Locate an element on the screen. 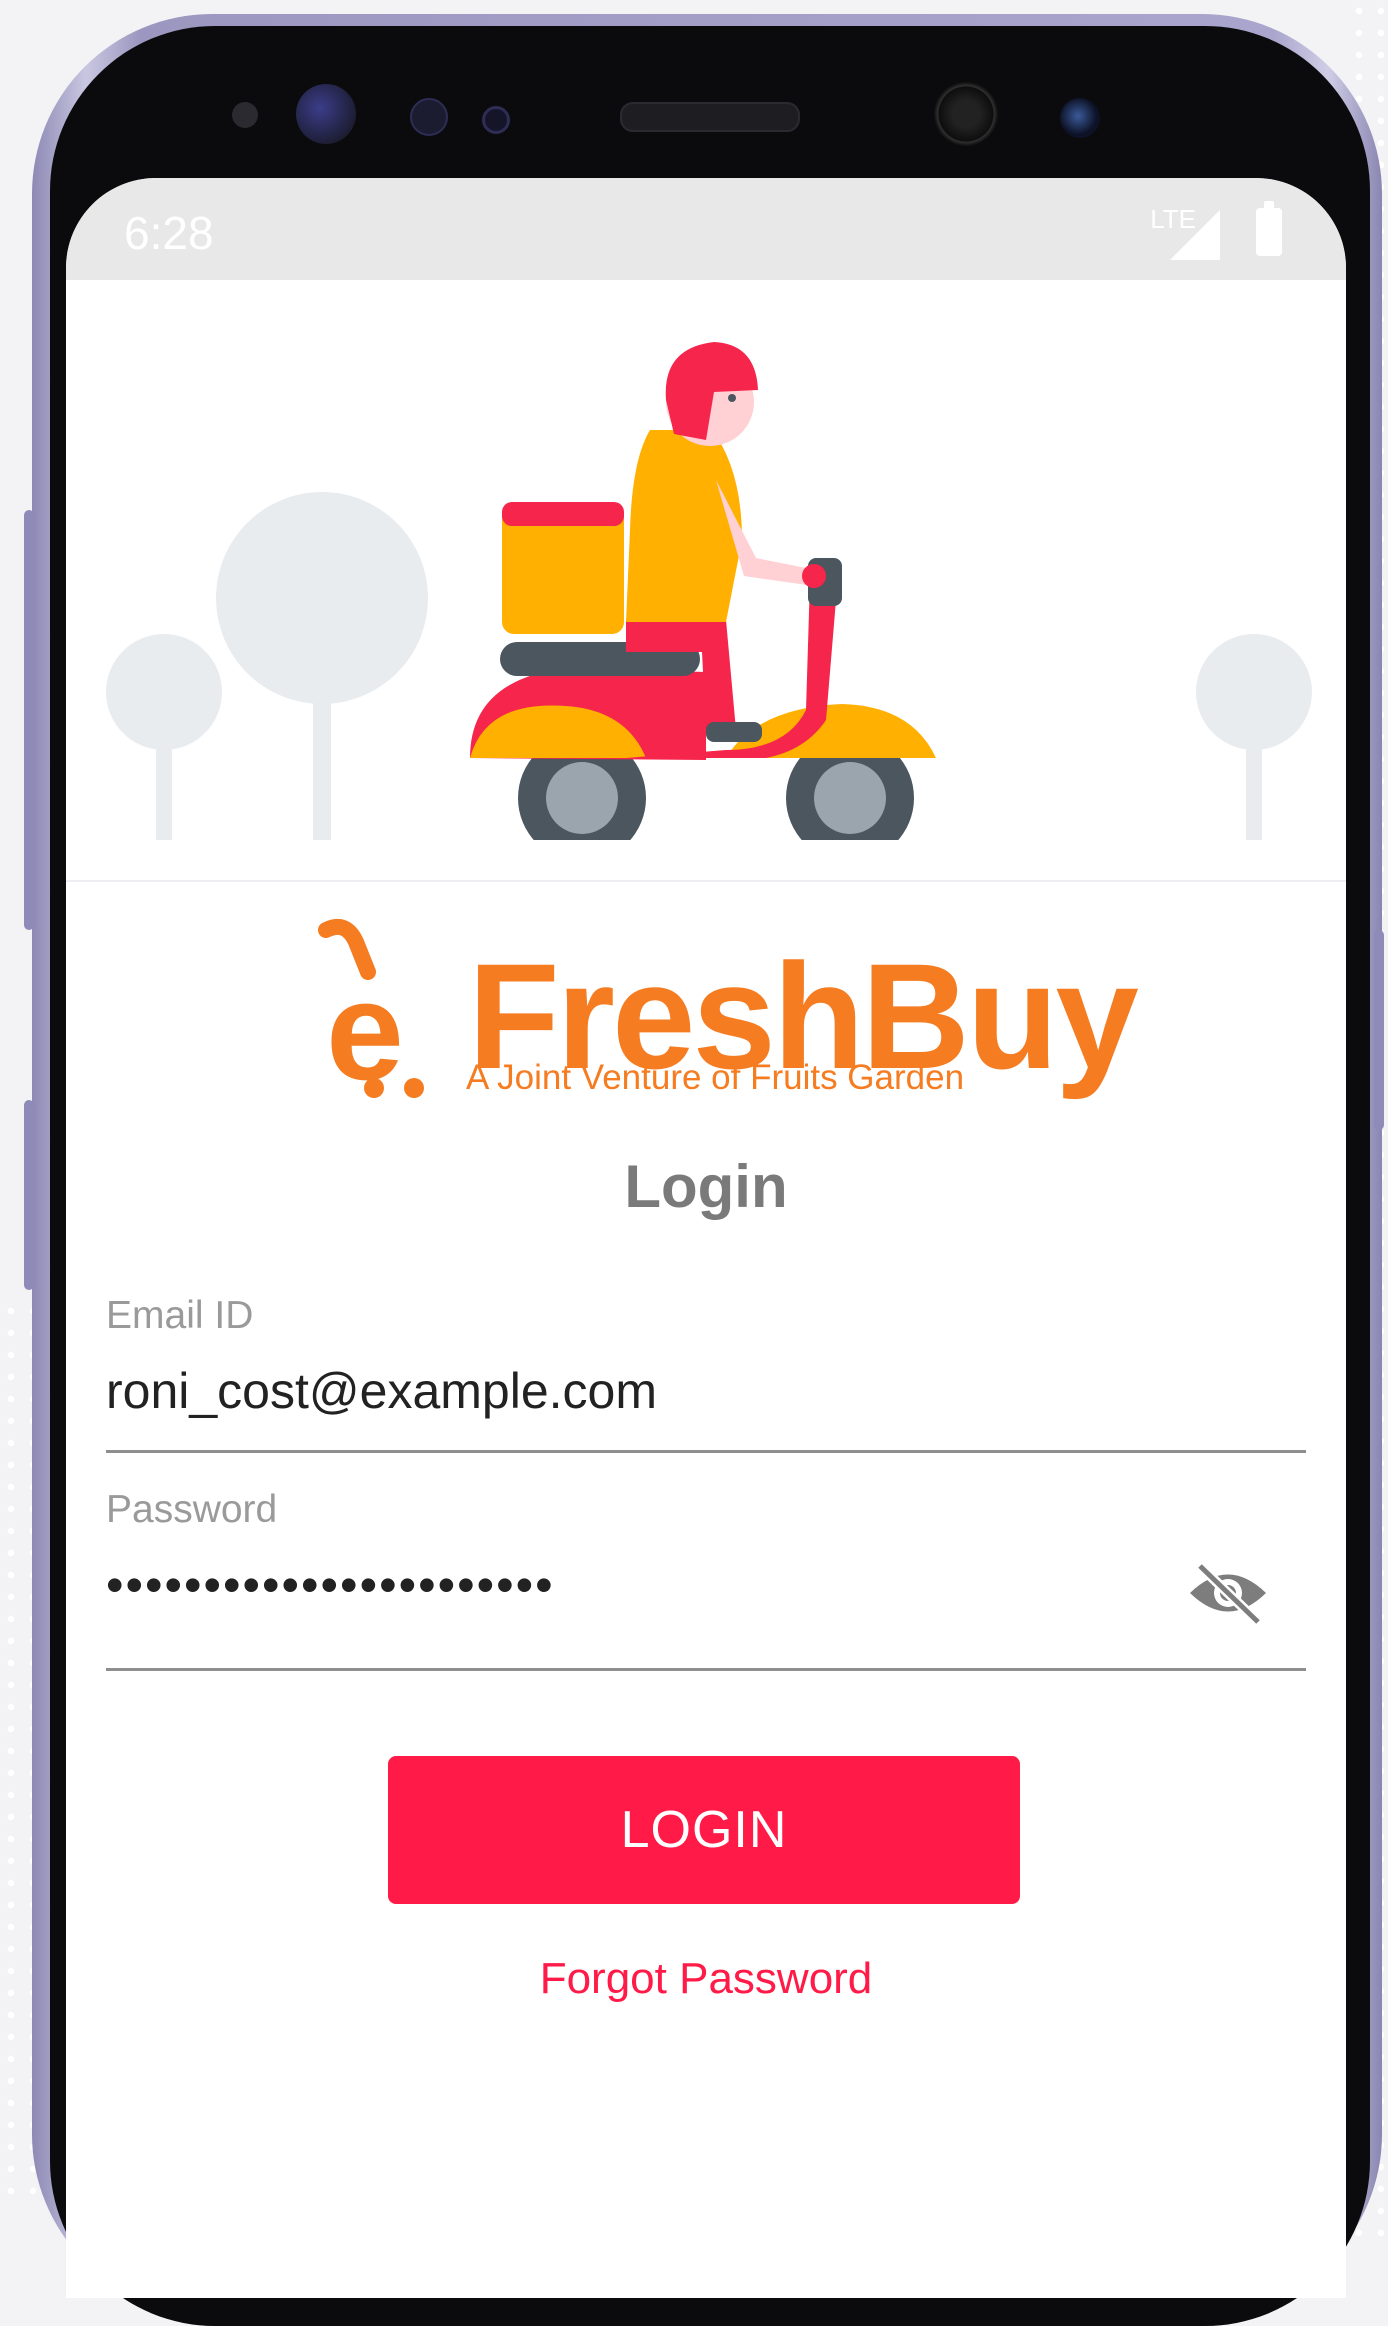 This screenshot has height=2326, width=1388. password-label: Password is located at coordinates (192, 1509).